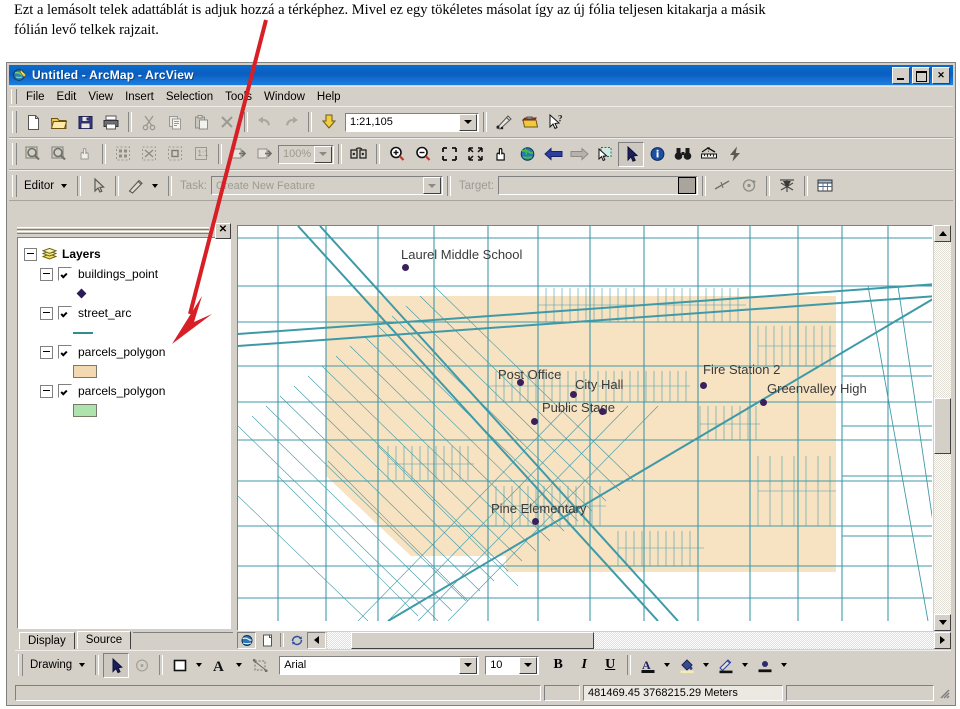  What do you see at coordinates (683, 154) in the screenshot?
I see `find-binoculars-icon` at bounding box center [683, 154].